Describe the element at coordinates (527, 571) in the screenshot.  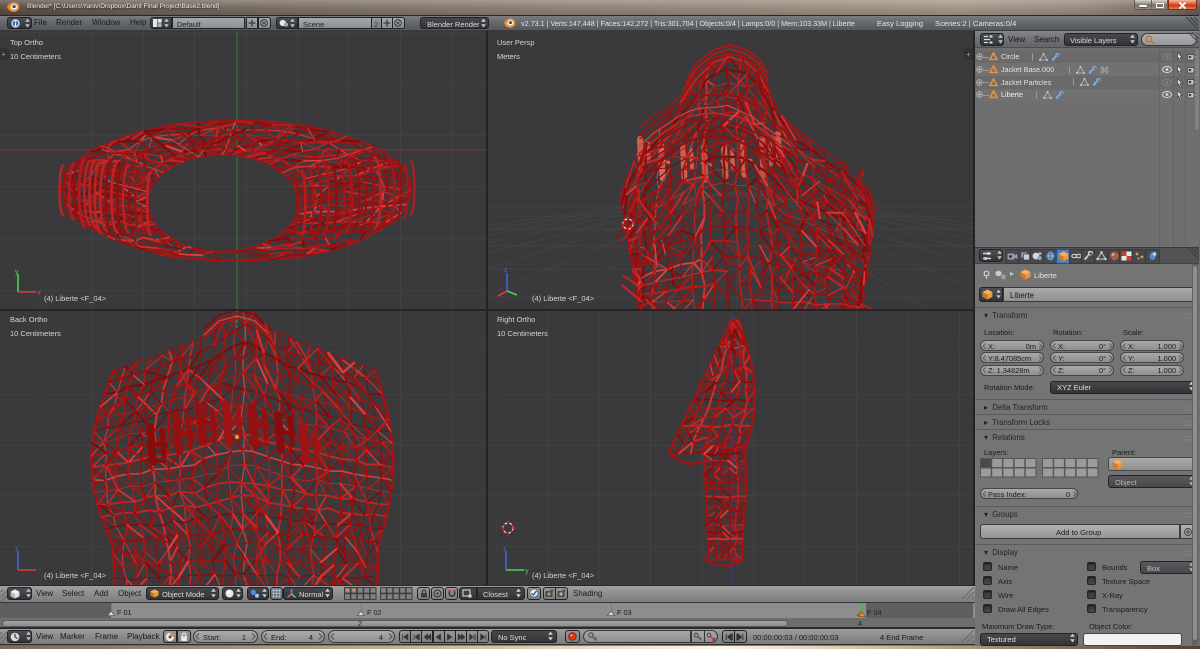
I see `svg-text: y` at that location.